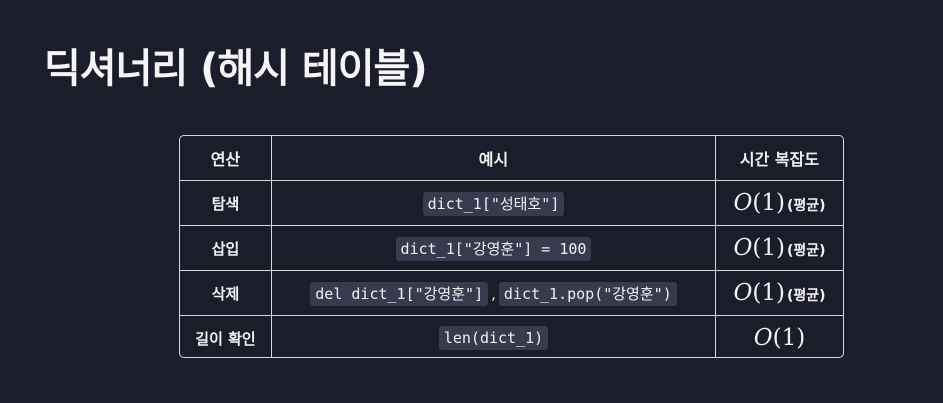 The width and height of the screenshot is (943, 403). I want to click on example-cell: dict_1["강영훈"] = 100, so click(493, 248).